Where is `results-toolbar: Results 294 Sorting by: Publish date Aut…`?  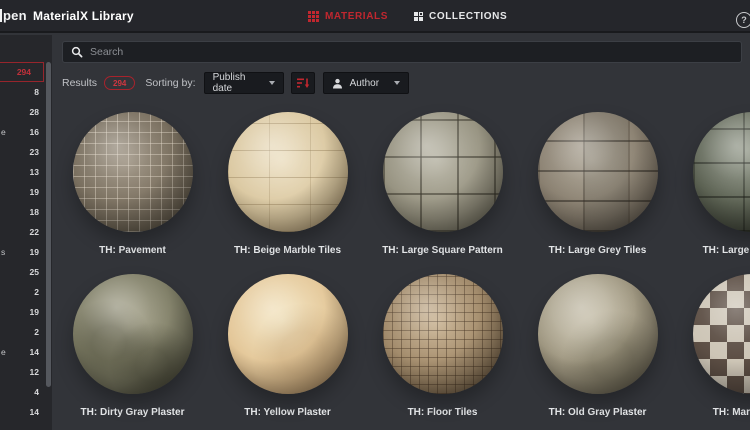
results-toolbar: Results 294 Sorting by: Publish date Aut… is located at coordinates (235, 83).